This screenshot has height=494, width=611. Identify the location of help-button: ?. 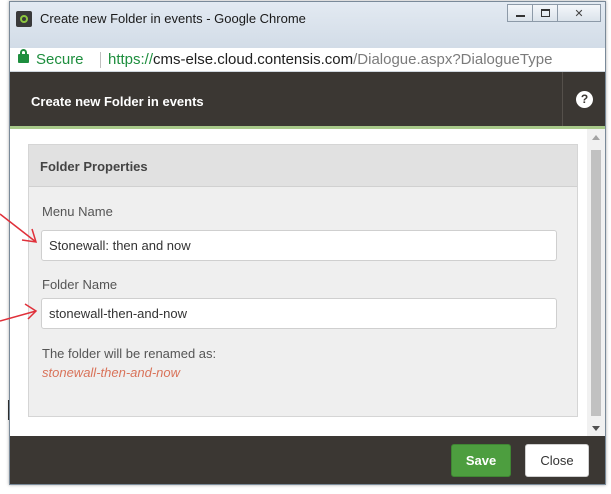
(583, 99).